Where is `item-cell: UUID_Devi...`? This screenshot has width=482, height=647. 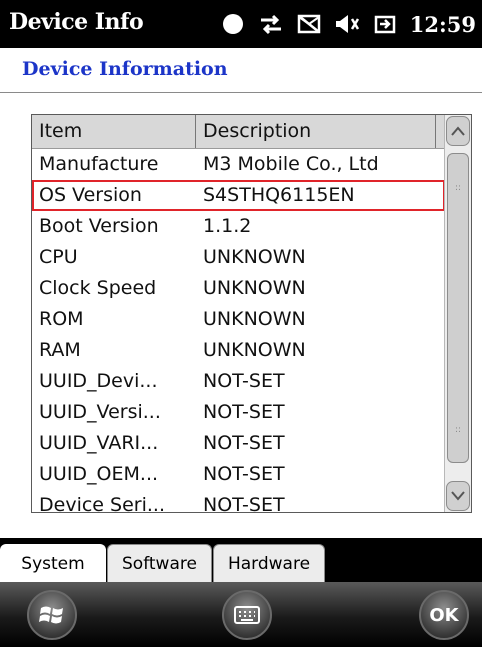
item-cell: UUID_Devi... is located at coordinates (98, 381).